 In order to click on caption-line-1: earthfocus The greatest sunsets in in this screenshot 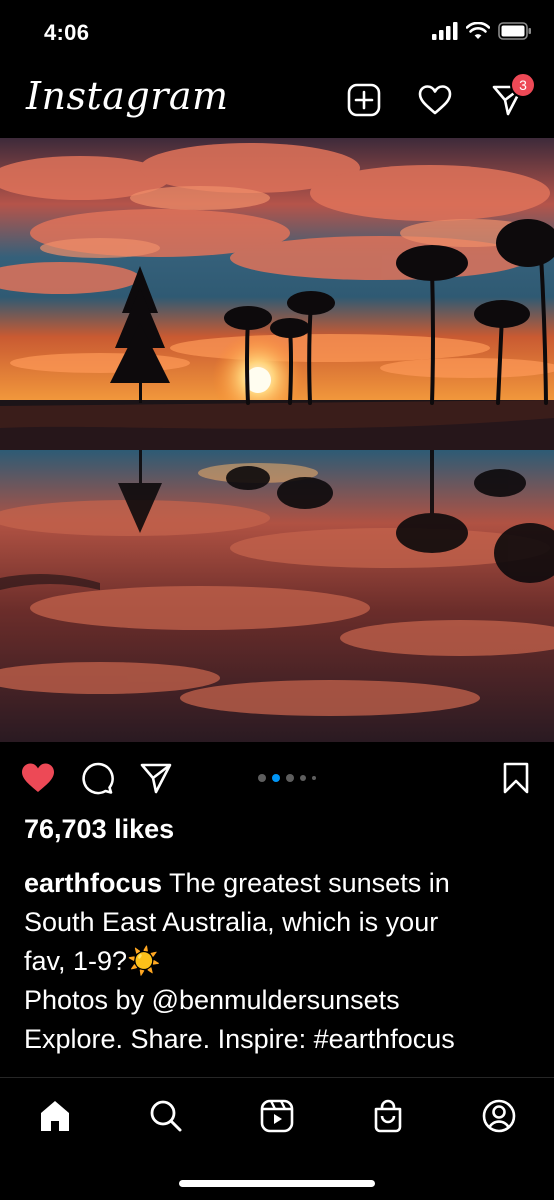, I will do `click(280, 883)`.